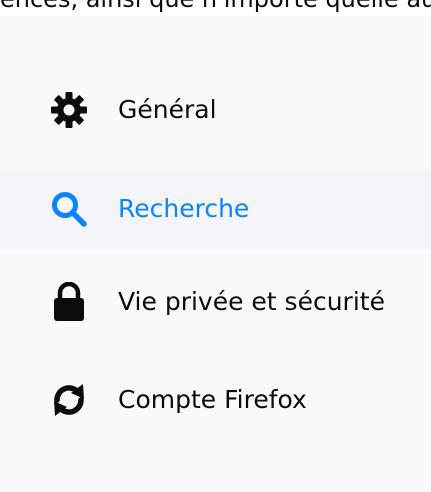 Image resolution: width=431 pixels, height=492 pixels. What do you see at coordinates (69, 110) in the screenshot?
I see `gear-icon` at bounding box center [69, 110].